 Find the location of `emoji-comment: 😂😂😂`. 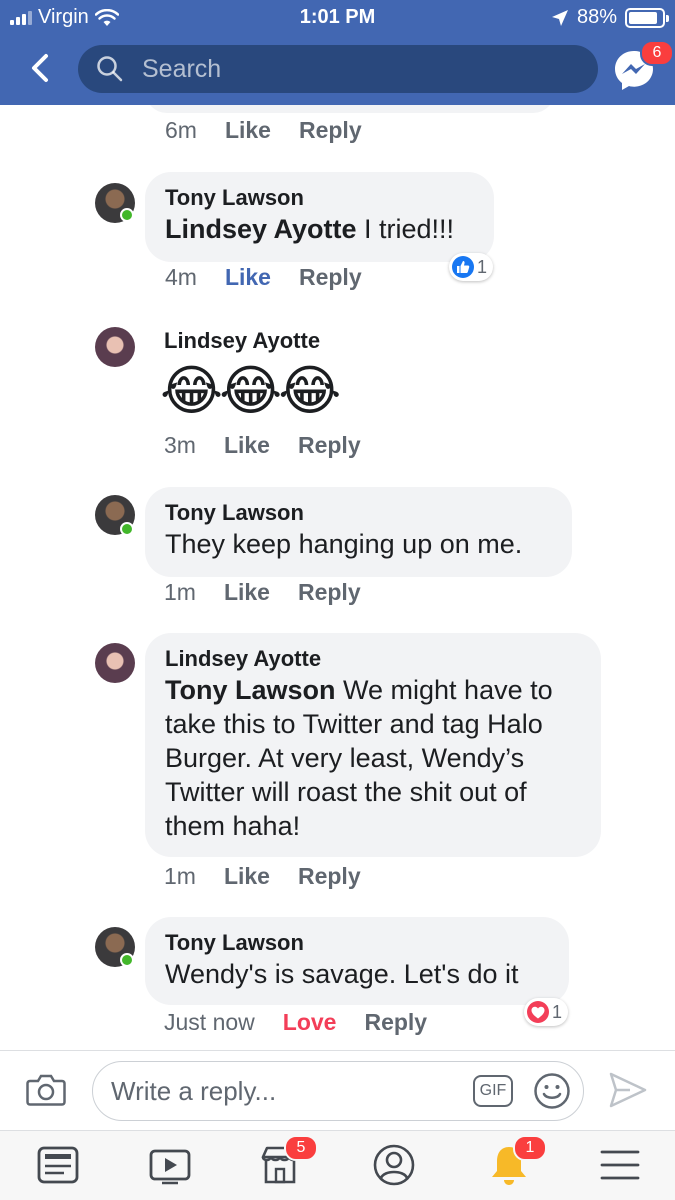

emoji-comment: 😂😂😂 is located at coordinates (250, 391).